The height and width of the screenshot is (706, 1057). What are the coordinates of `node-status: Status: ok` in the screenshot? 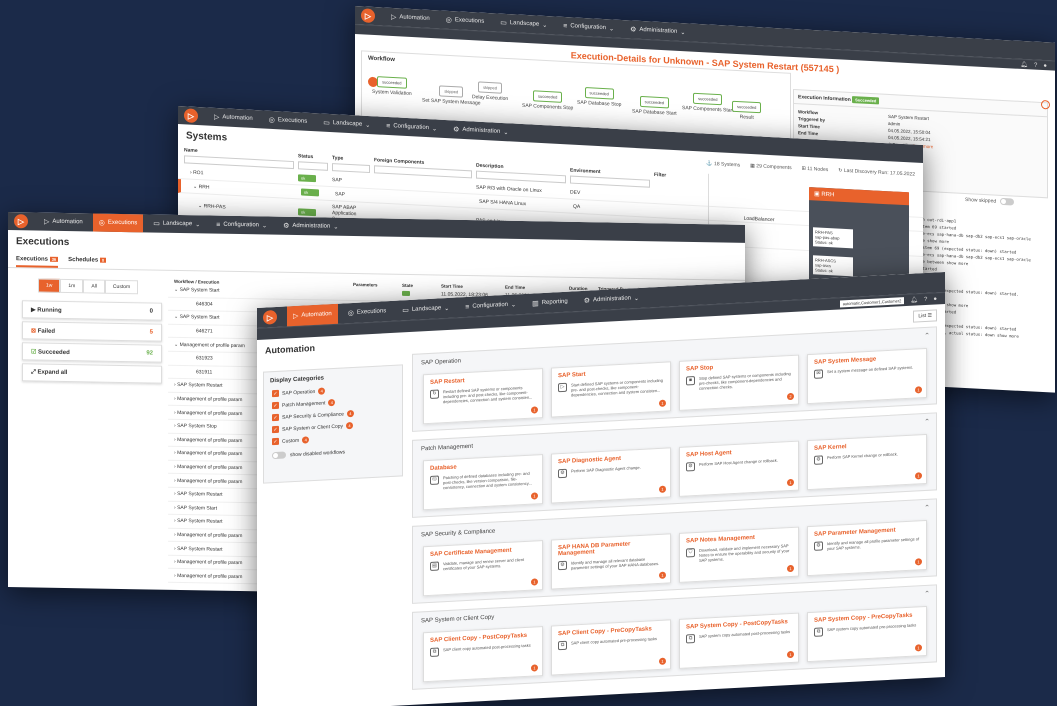 It's located at (824, 270).